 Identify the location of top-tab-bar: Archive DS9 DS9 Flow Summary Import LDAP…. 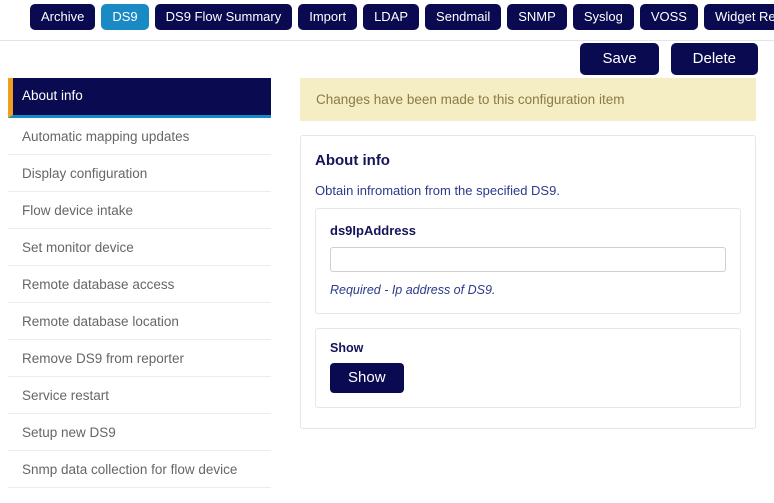
(387, 15).